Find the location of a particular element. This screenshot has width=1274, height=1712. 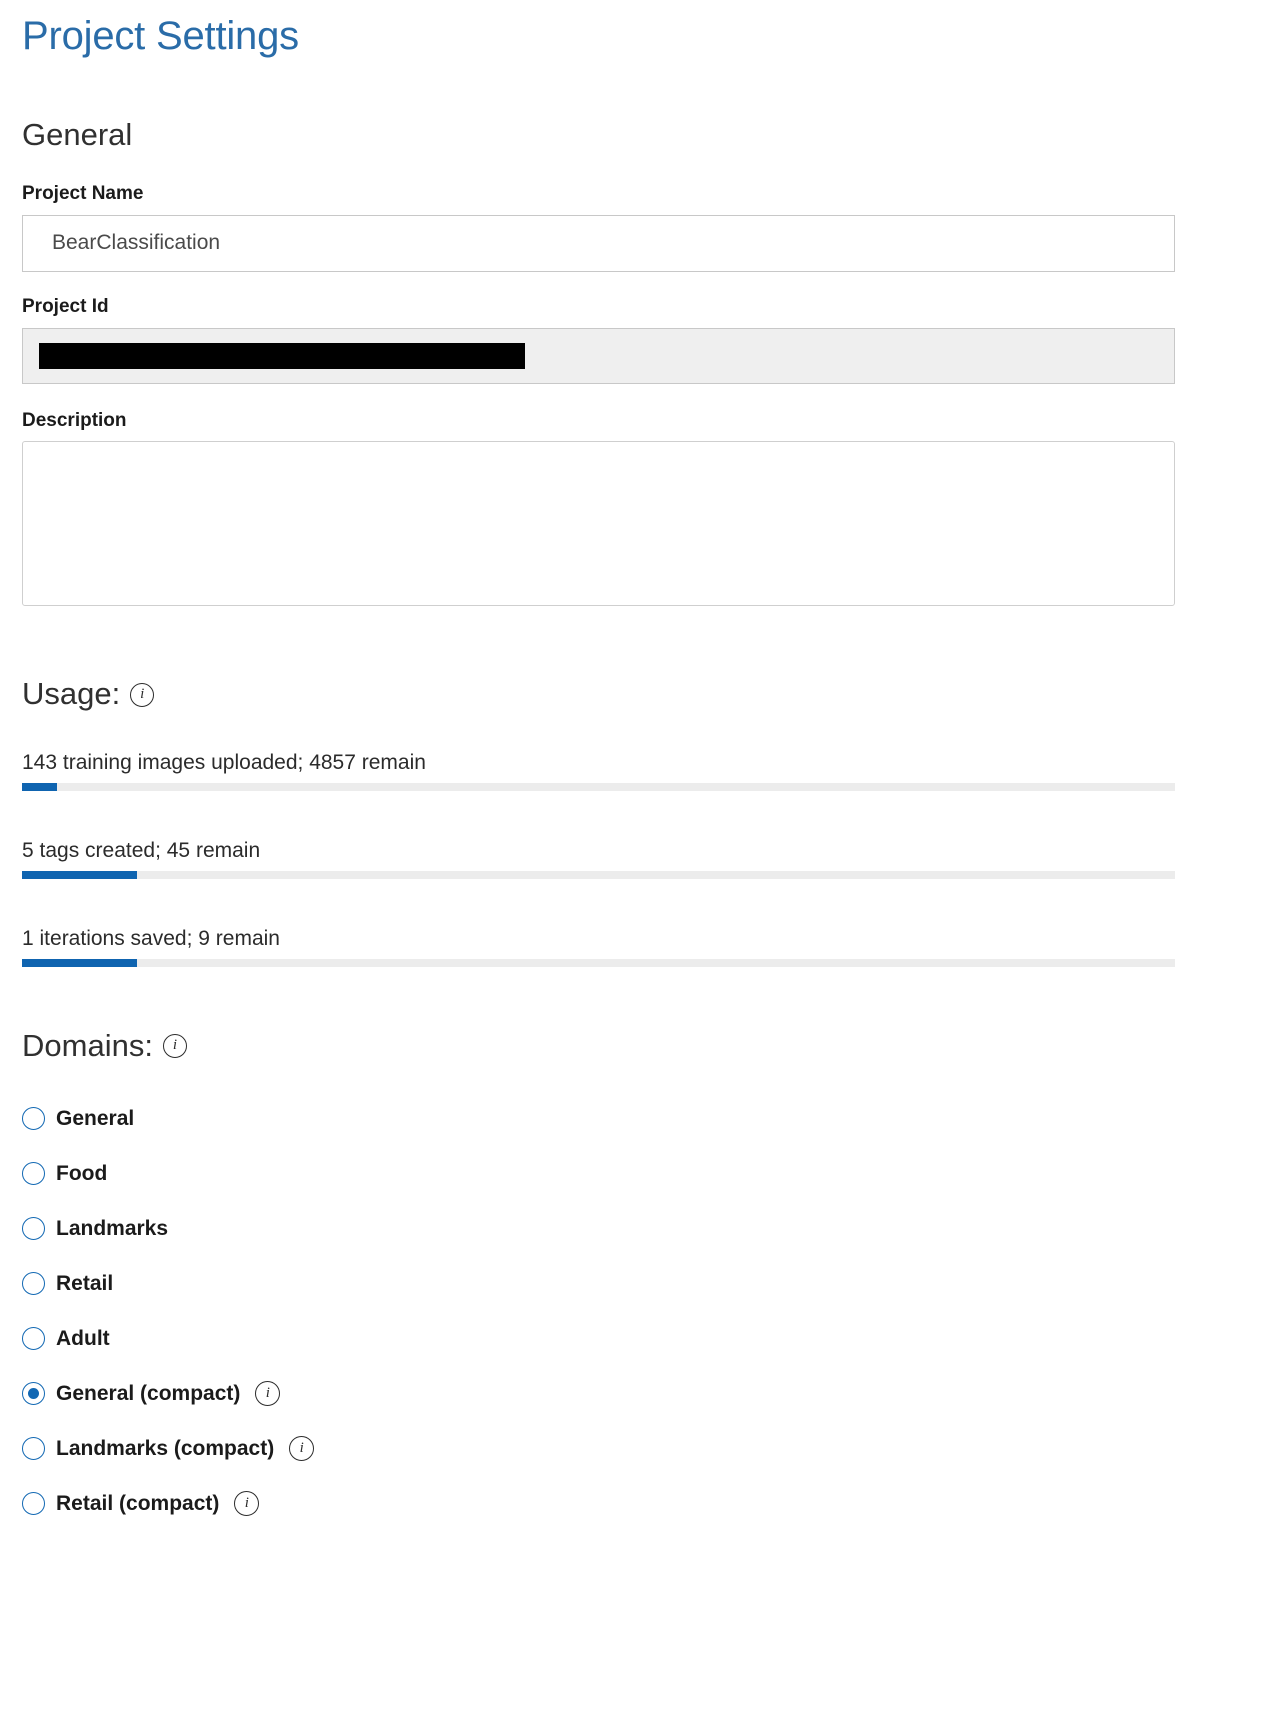

description-field: Description is located at coordinates (637, 511).